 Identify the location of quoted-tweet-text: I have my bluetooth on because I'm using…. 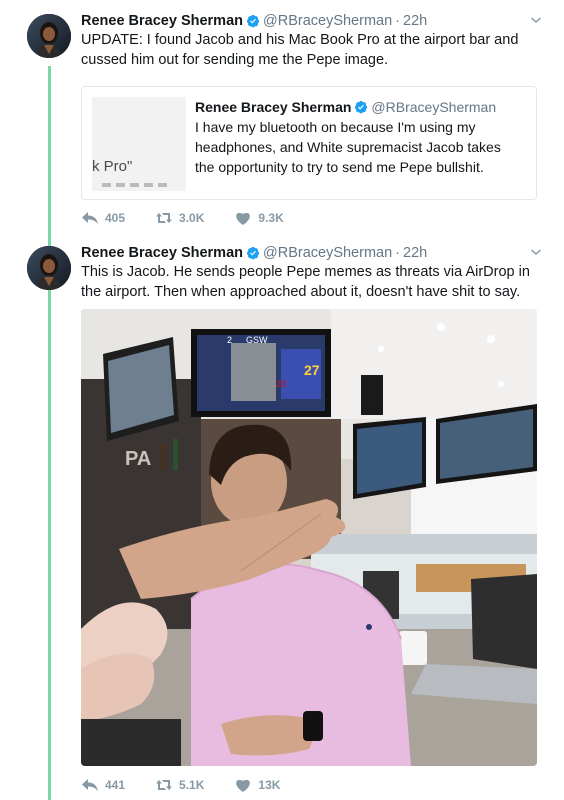
(348, 147).